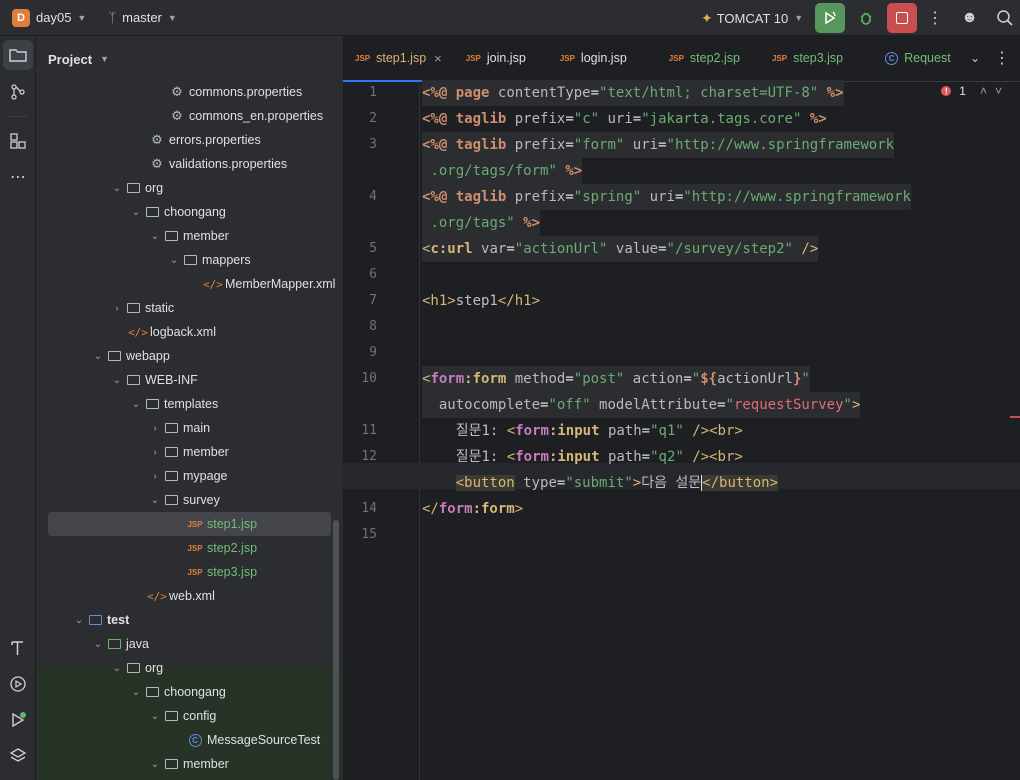 This screenshot has width=1020, height=780. What do you see at coordinates (753, 18) in the screenshot?
I see `run-config-name: TOMCAT 10` at bounding box center [753, 18].